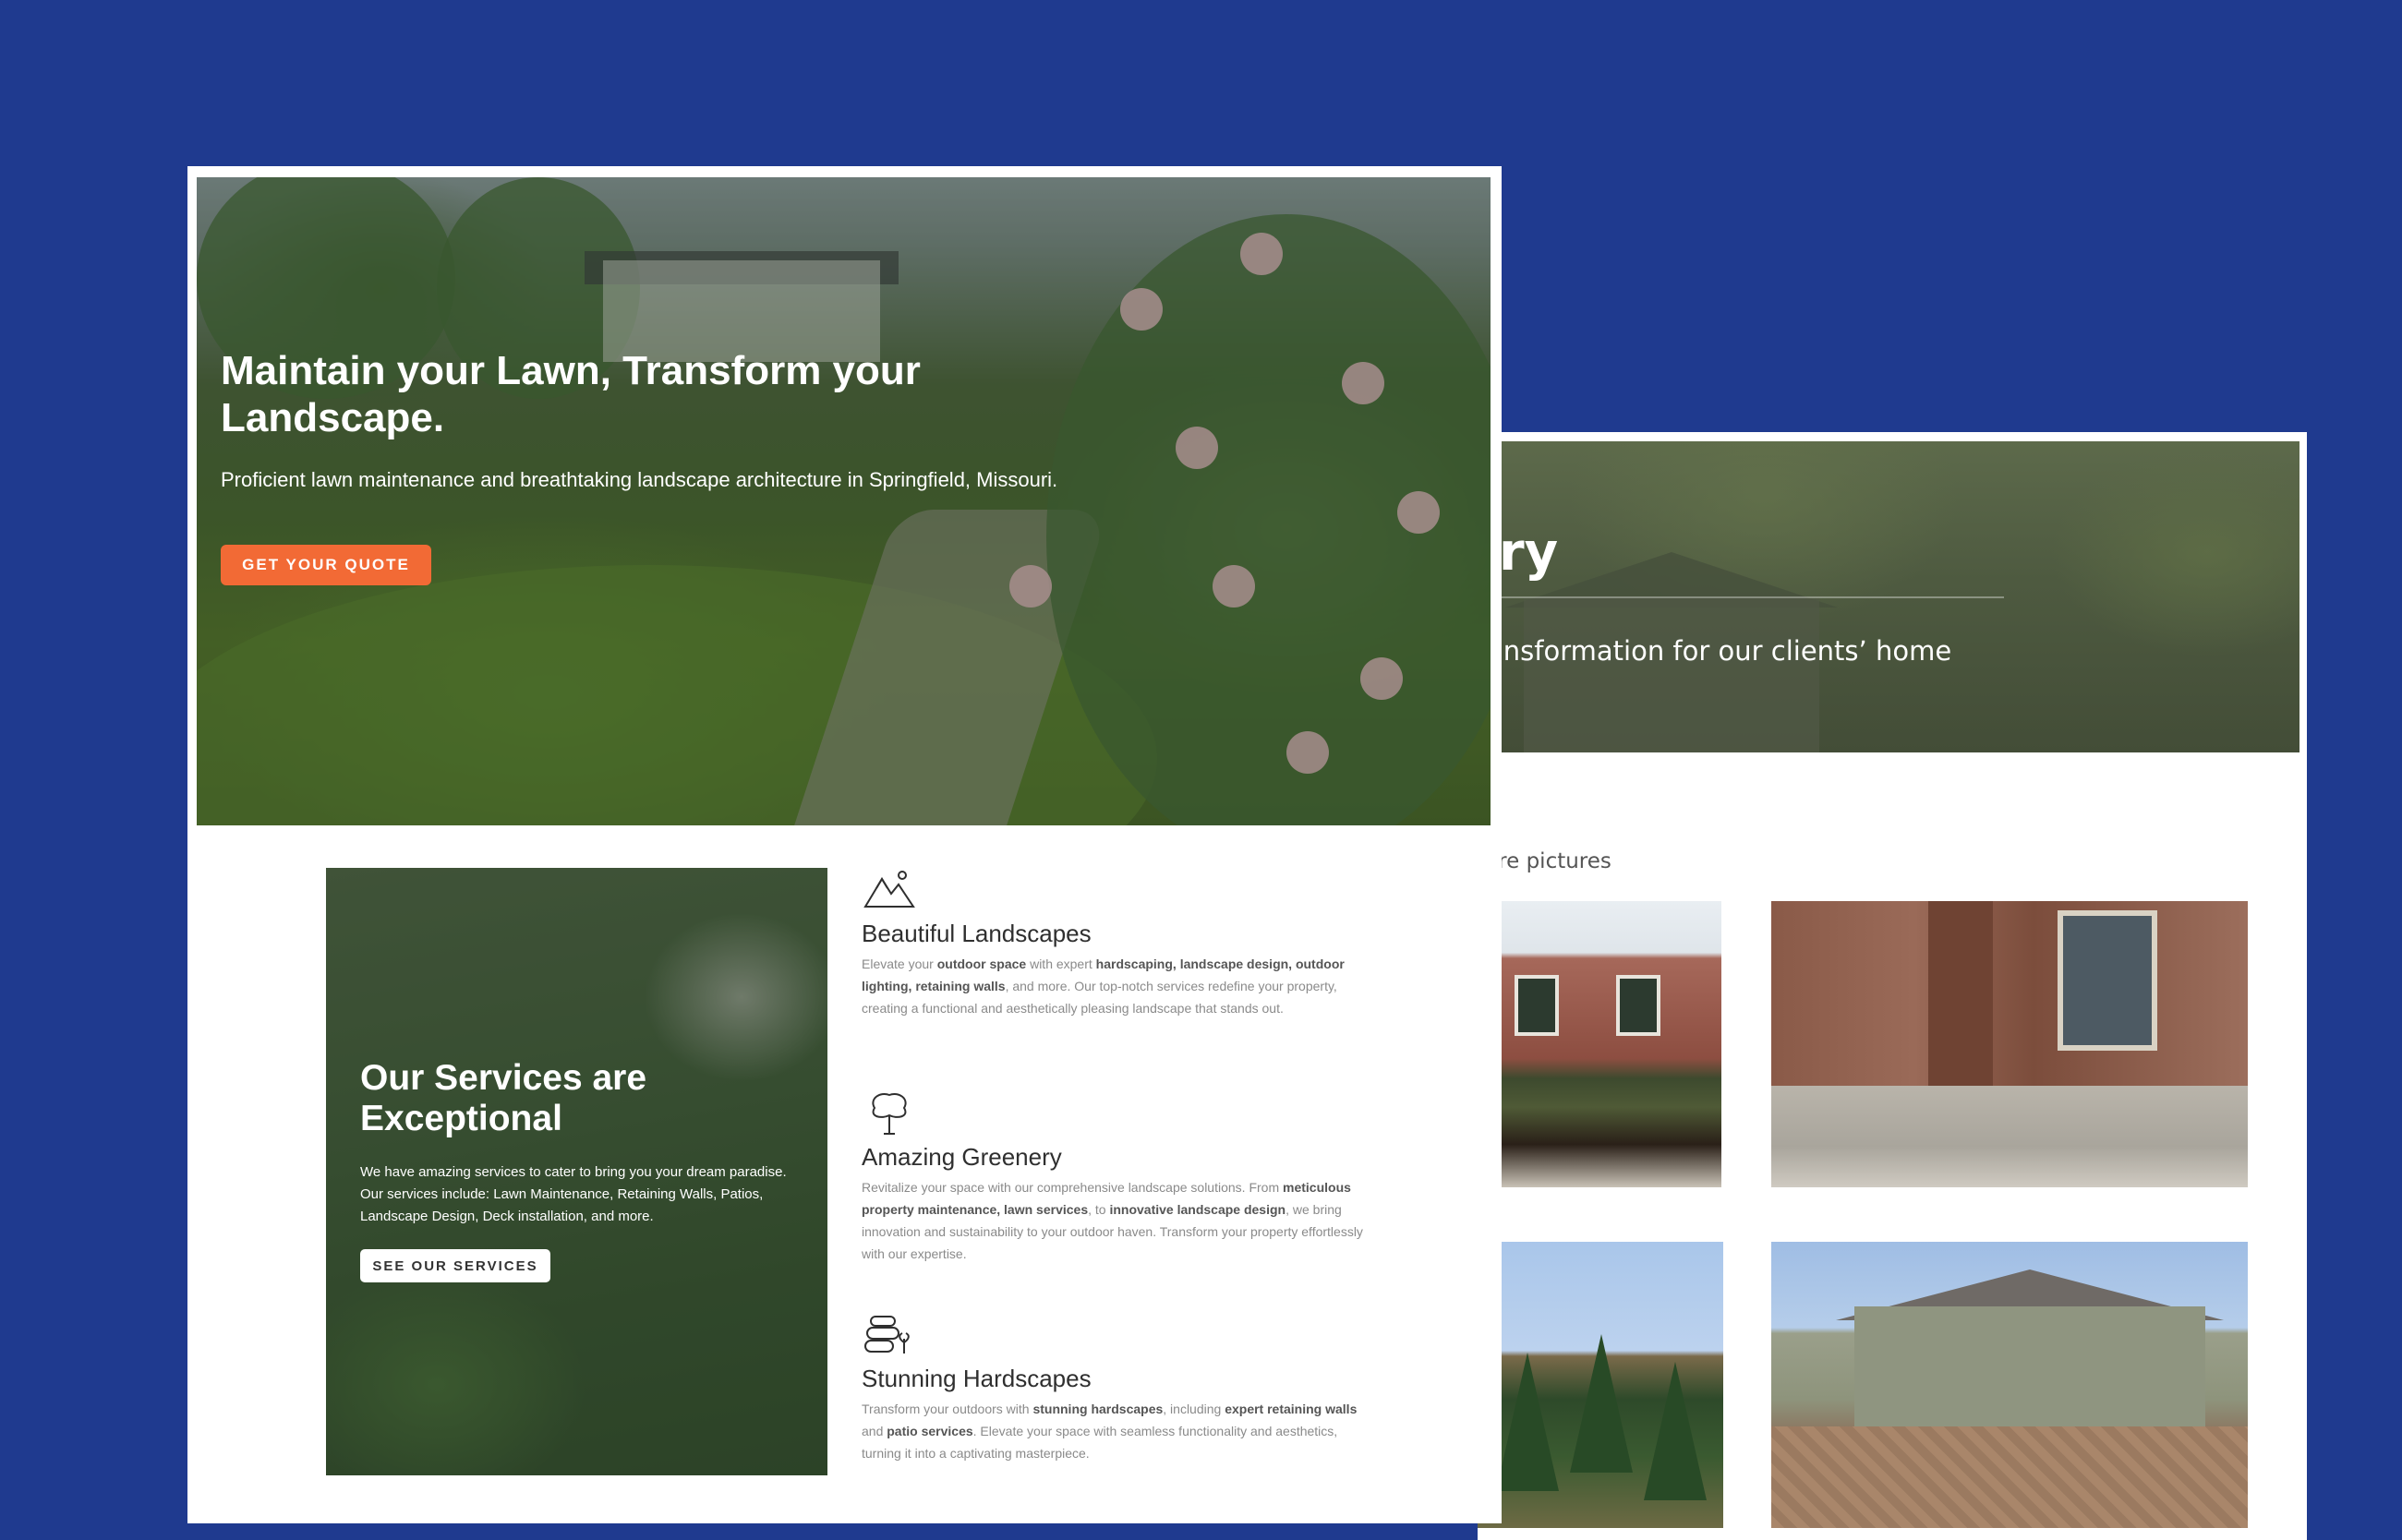 This screenshot has height=1540, width=2402. What do you see at coordinates (977, 1379) in the screenshot?
I see `feature-title: Stunning Hardscapes` at bounding box center [977, 1379].